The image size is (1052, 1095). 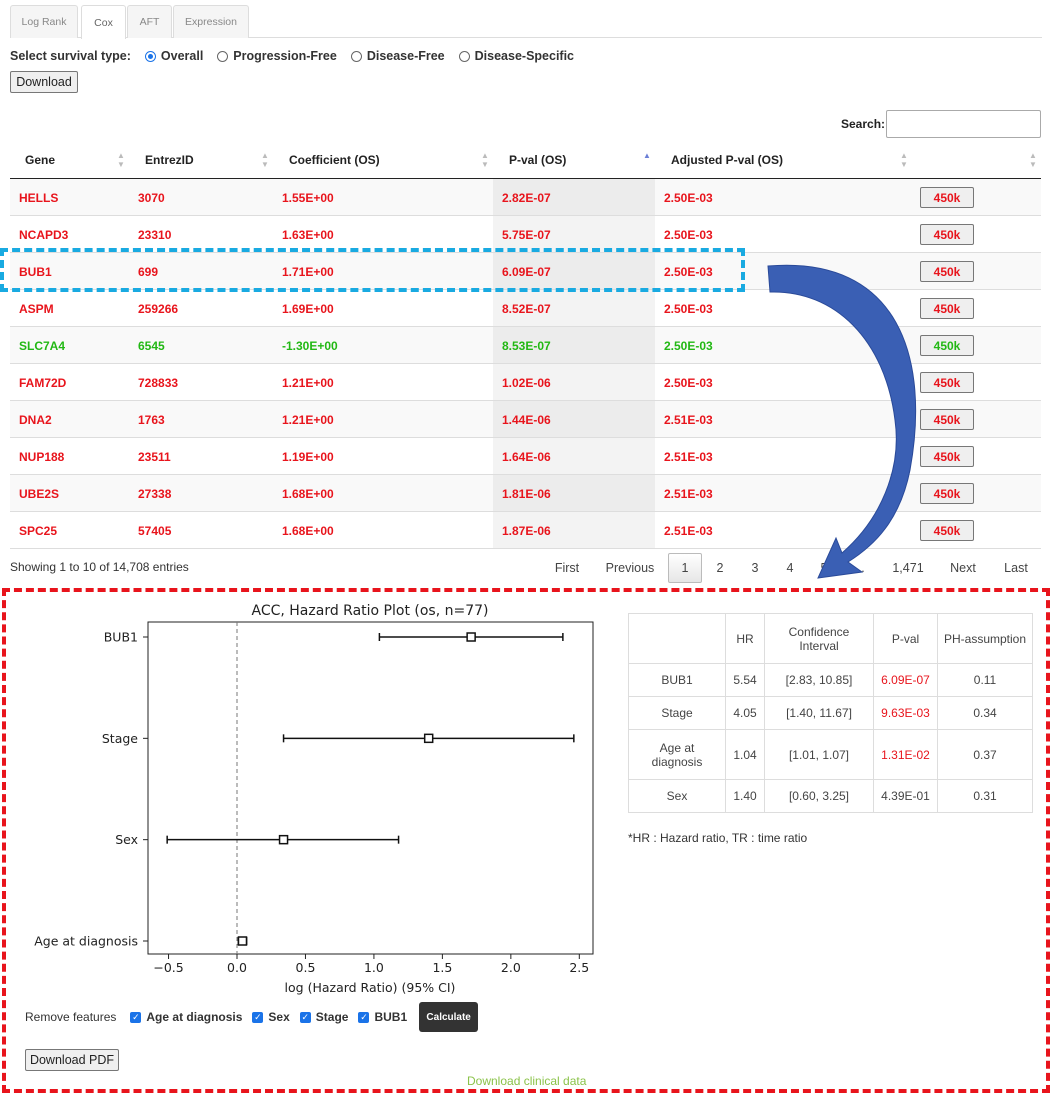 What do you see at coordinates (308, 235) in the screenshot?
I see `cell-coefficient: 1.63E+00` at bounding box center [308, 235].